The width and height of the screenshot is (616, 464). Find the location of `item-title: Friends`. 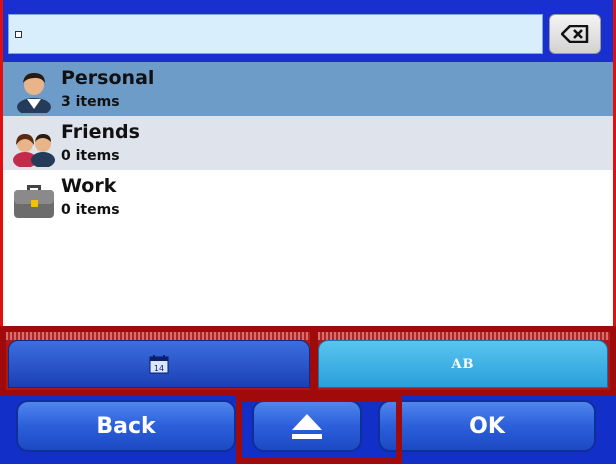

item-title: Friends is located at coordinates (100, 132).